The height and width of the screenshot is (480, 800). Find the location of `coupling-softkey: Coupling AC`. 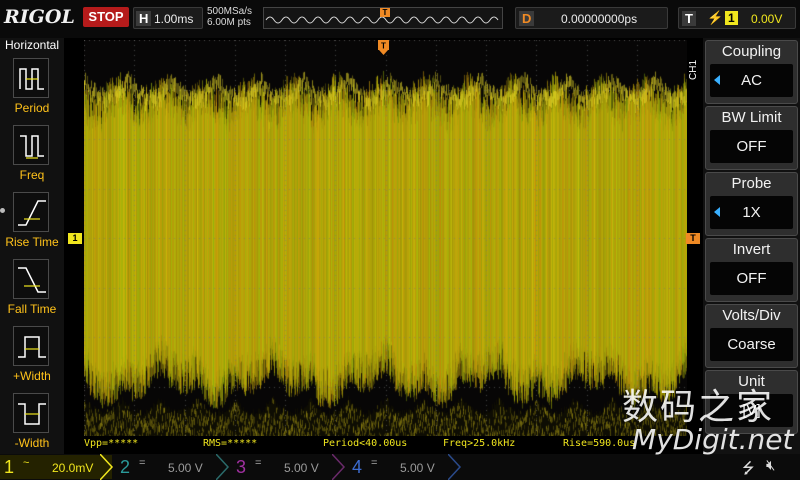

coupling-softkey: Coupling AC is located at coordinates (751, 72).